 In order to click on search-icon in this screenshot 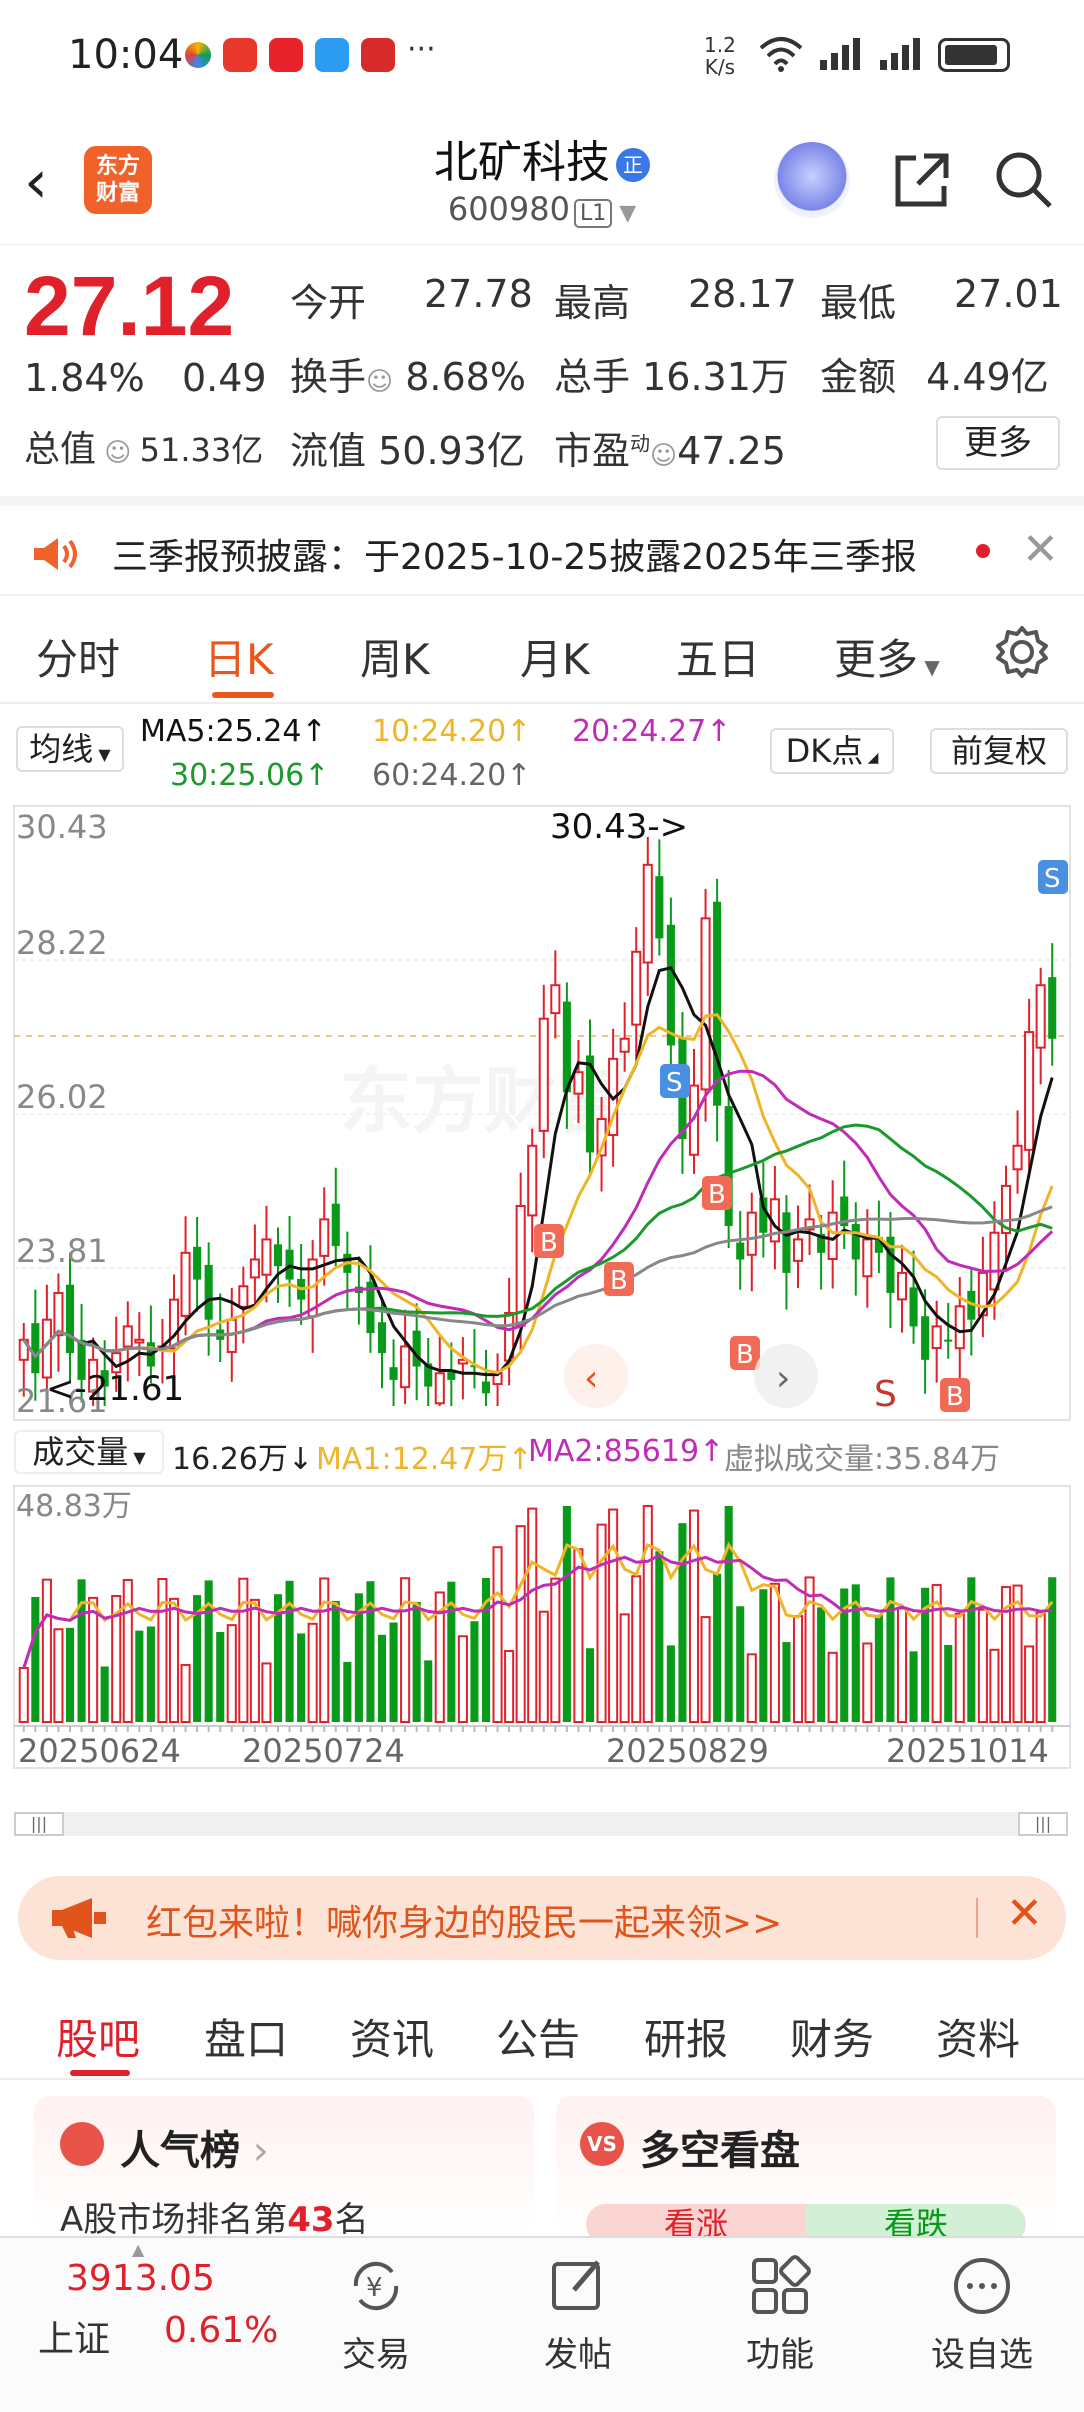, I will do `click(1024, 180)`.